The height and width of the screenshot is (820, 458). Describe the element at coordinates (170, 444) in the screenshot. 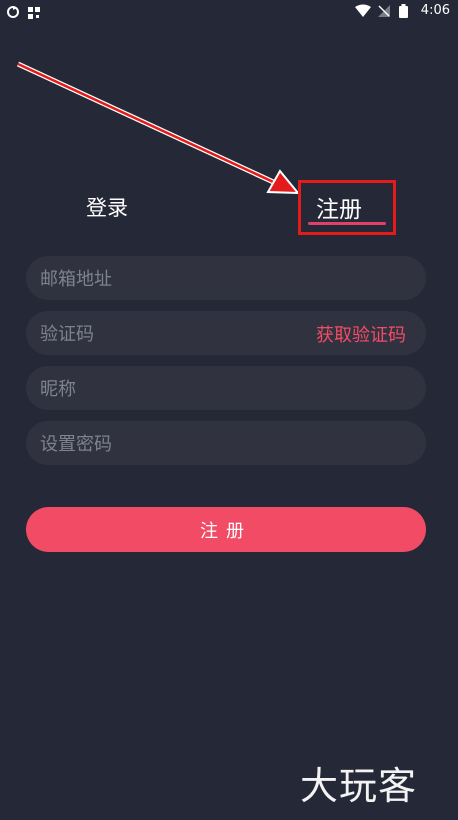

I see `password-input` at that location.